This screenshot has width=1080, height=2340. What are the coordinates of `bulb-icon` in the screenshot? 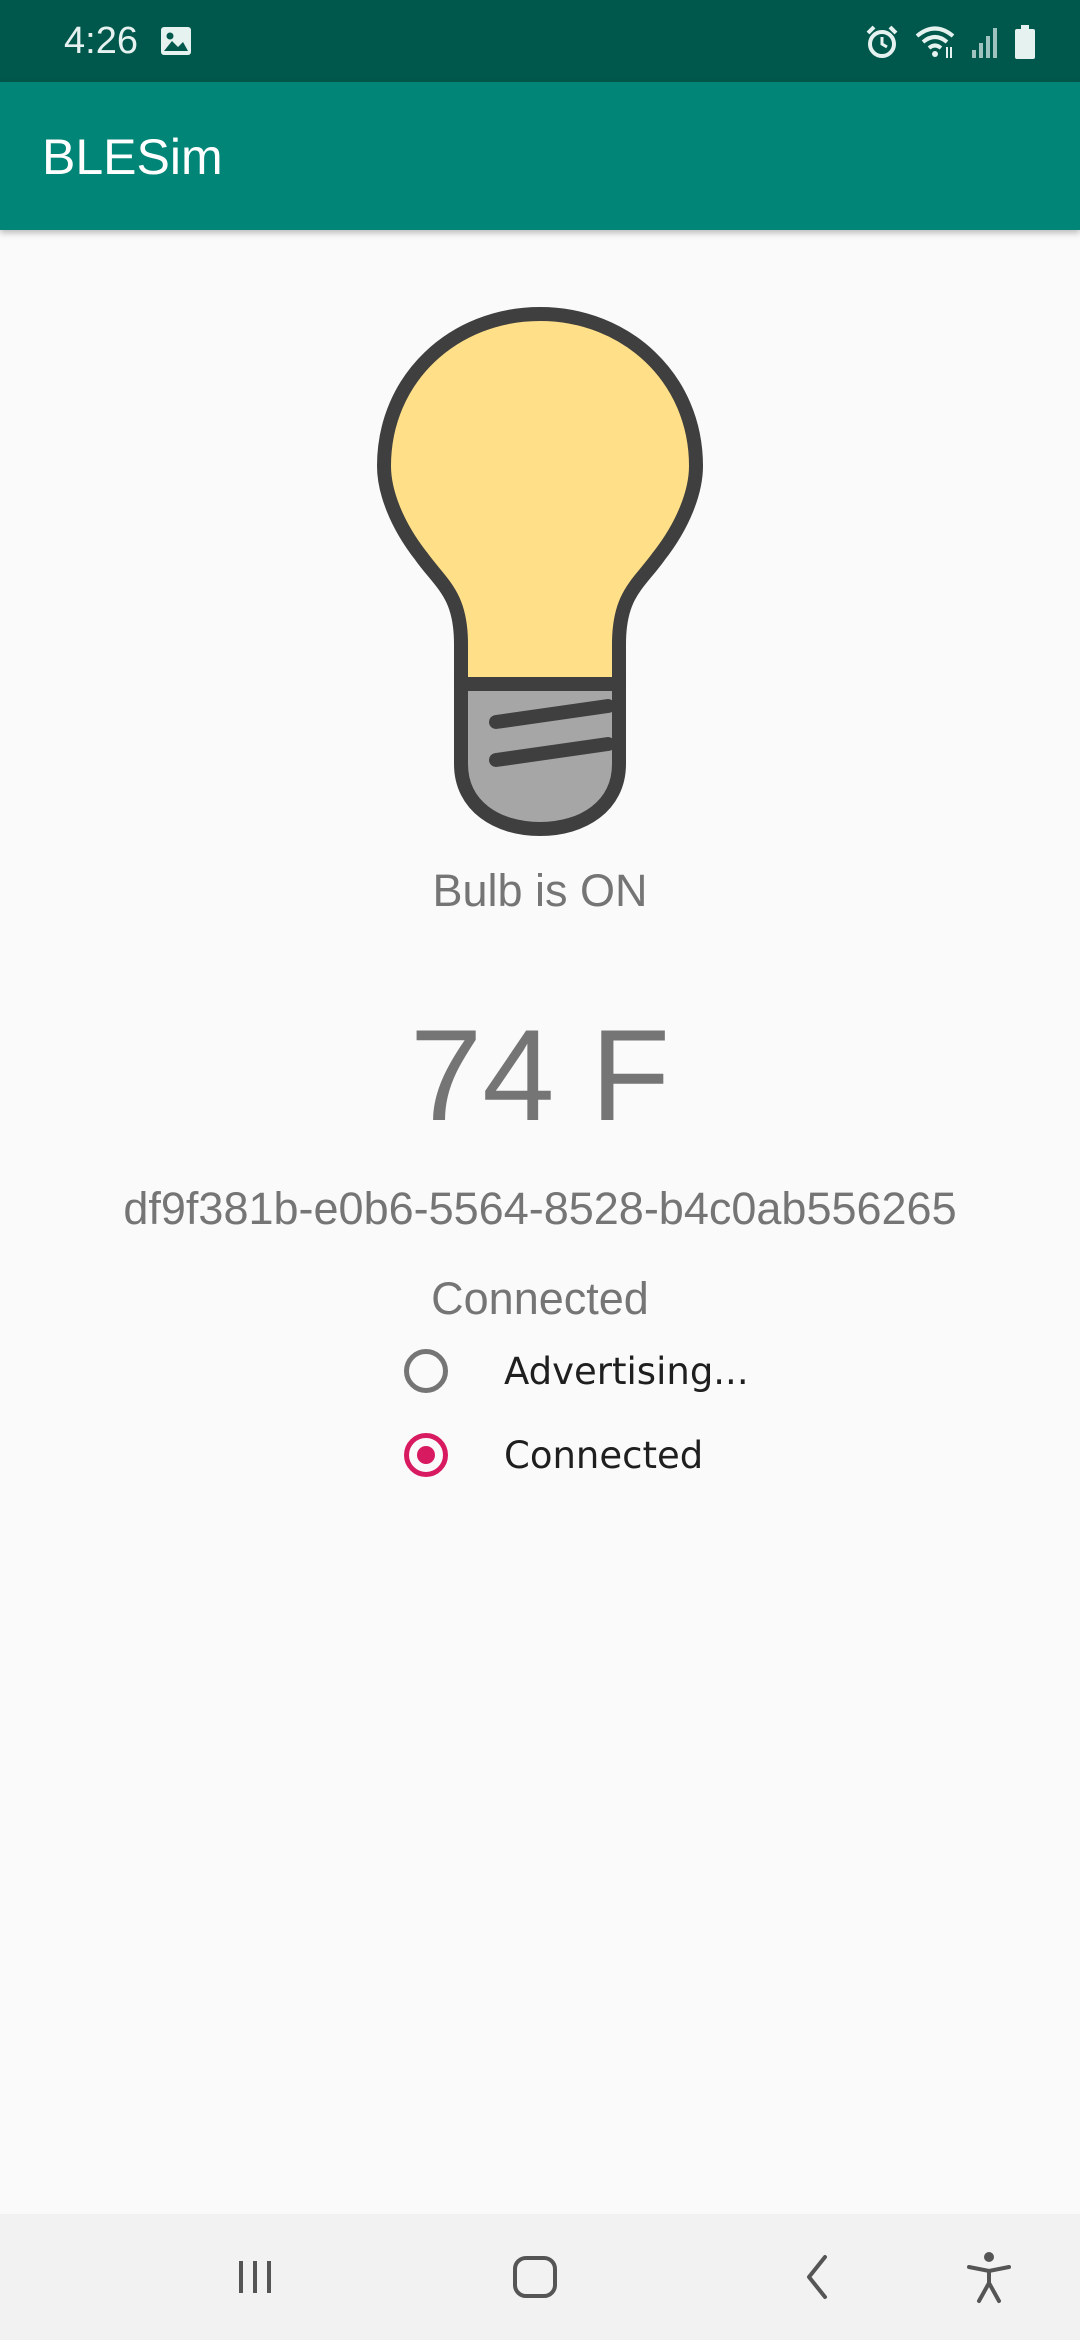 It's located at (540, 571).